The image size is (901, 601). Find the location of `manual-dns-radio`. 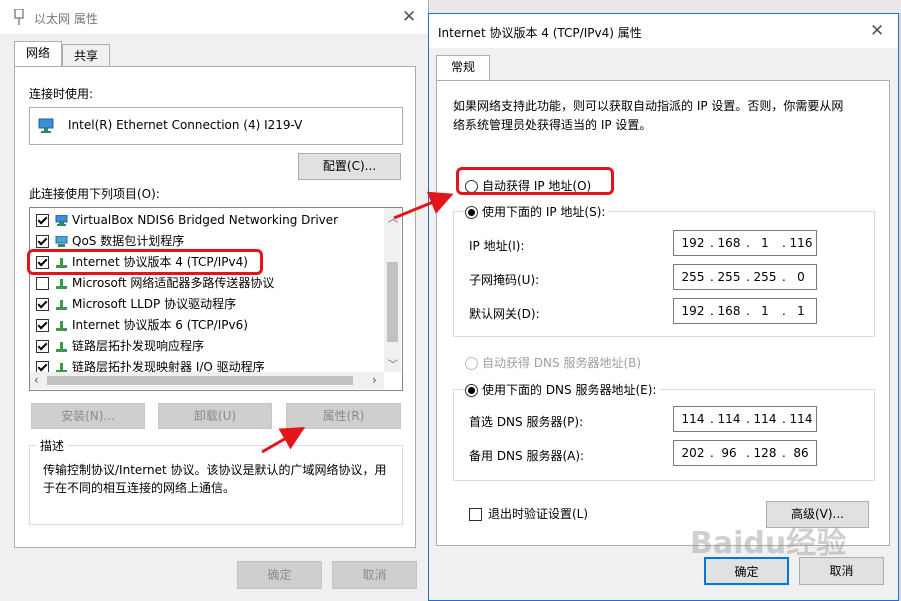

manual-dns-radio is located at coordinates (471, 390).